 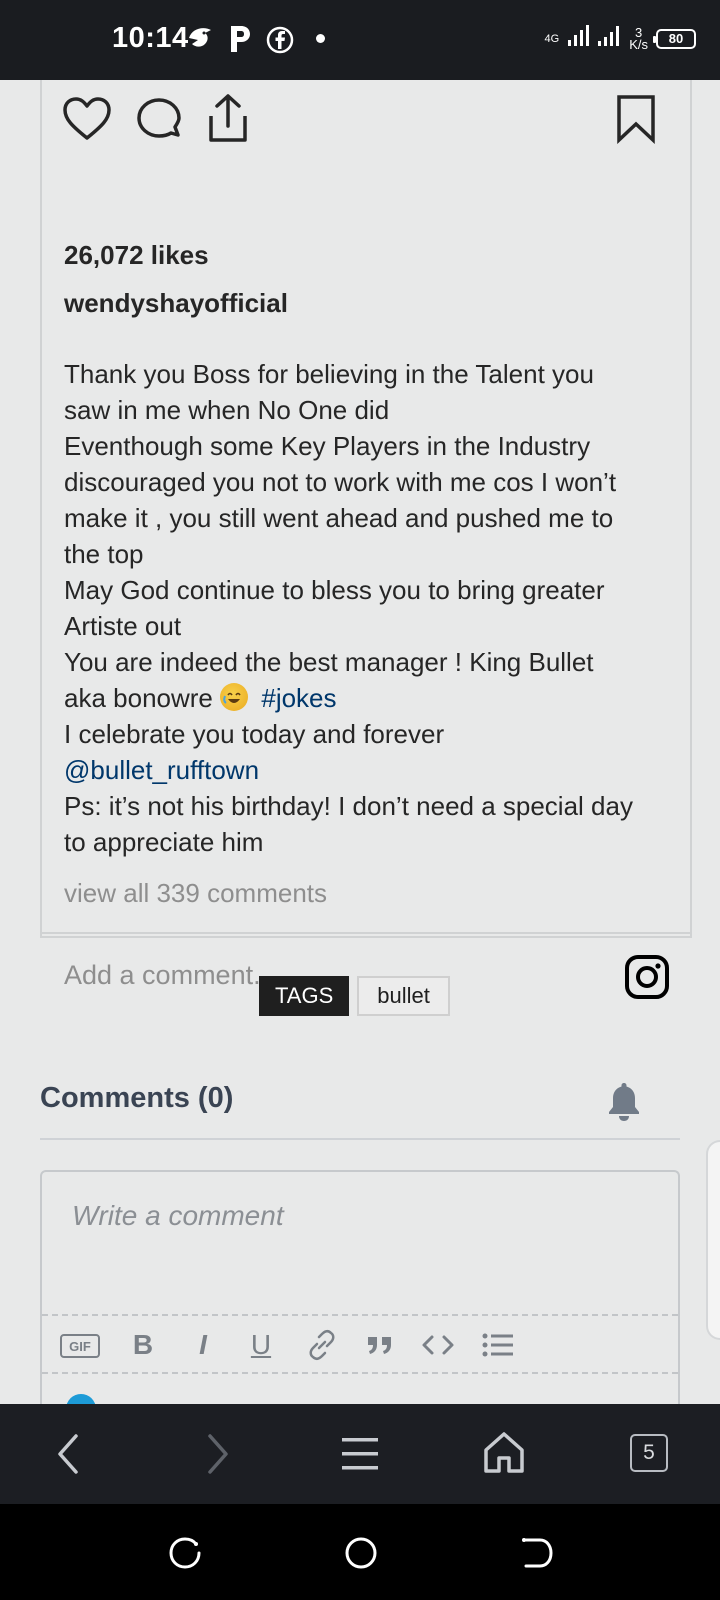 What do you see at coordinates (138, 698) in the screenshot?
I see `caption-aka-text: aka bonowre` at bounding box center [138, 698].